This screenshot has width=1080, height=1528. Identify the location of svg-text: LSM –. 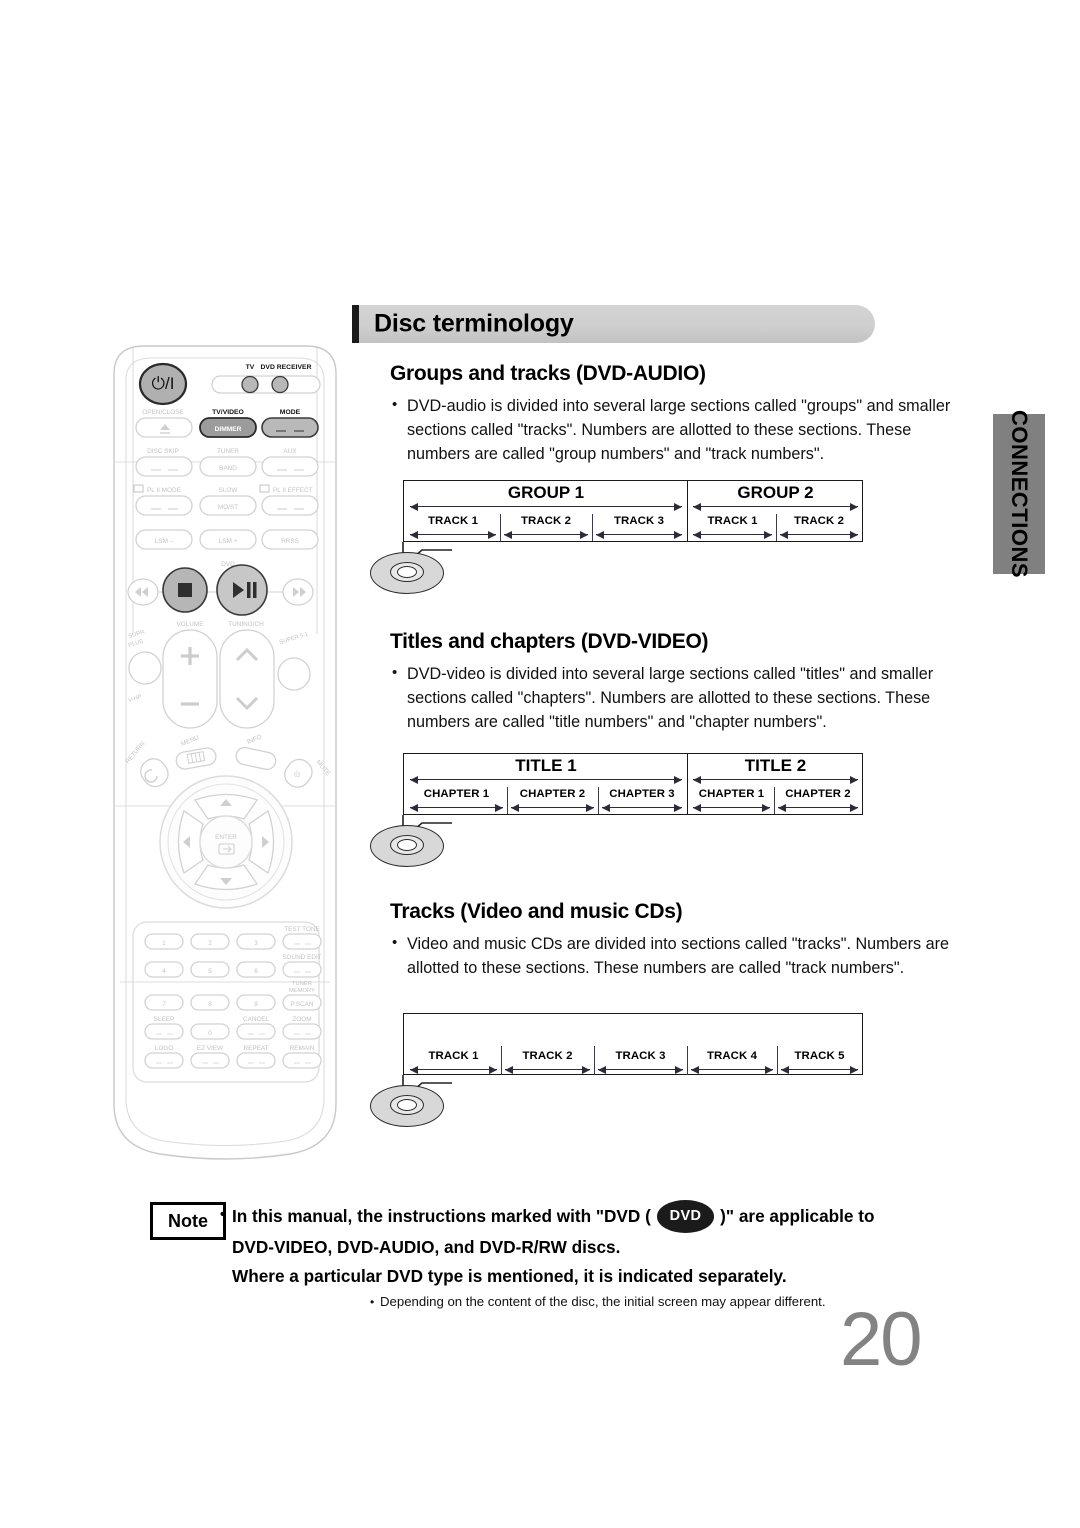
(164, 541).